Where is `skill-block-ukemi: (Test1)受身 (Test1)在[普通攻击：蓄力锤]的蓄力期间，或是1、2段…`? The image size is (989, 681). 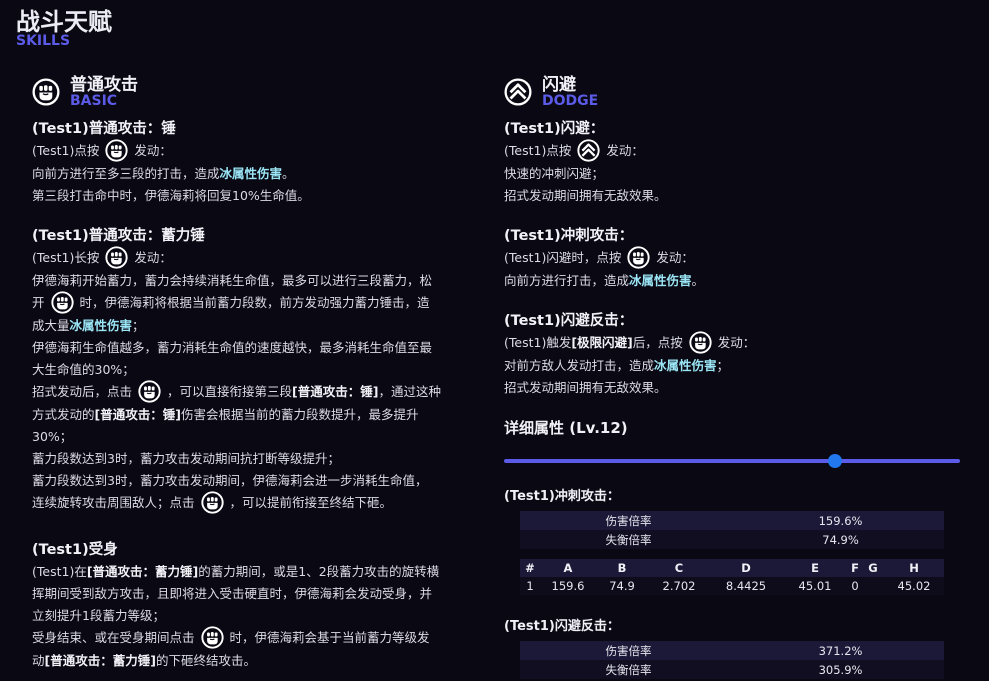 skill-block-ukemi: (Test1)受身 (Test1)在[普通攻击：蓄力锤]的蓄力期间，或是1、2段… is located at coordinates (260, 605).